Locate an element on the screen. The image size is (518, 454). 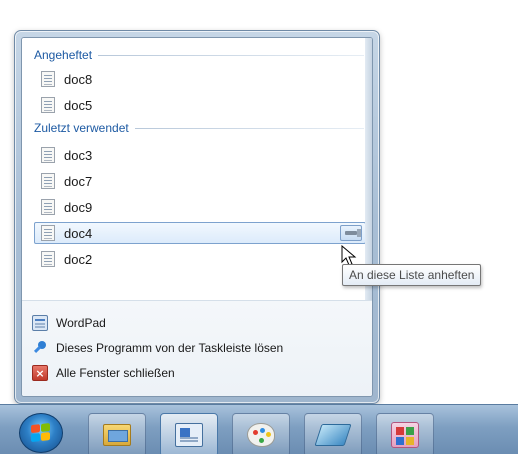
pinned-section-label: Angeheftet is located at coordinates (63, 55).